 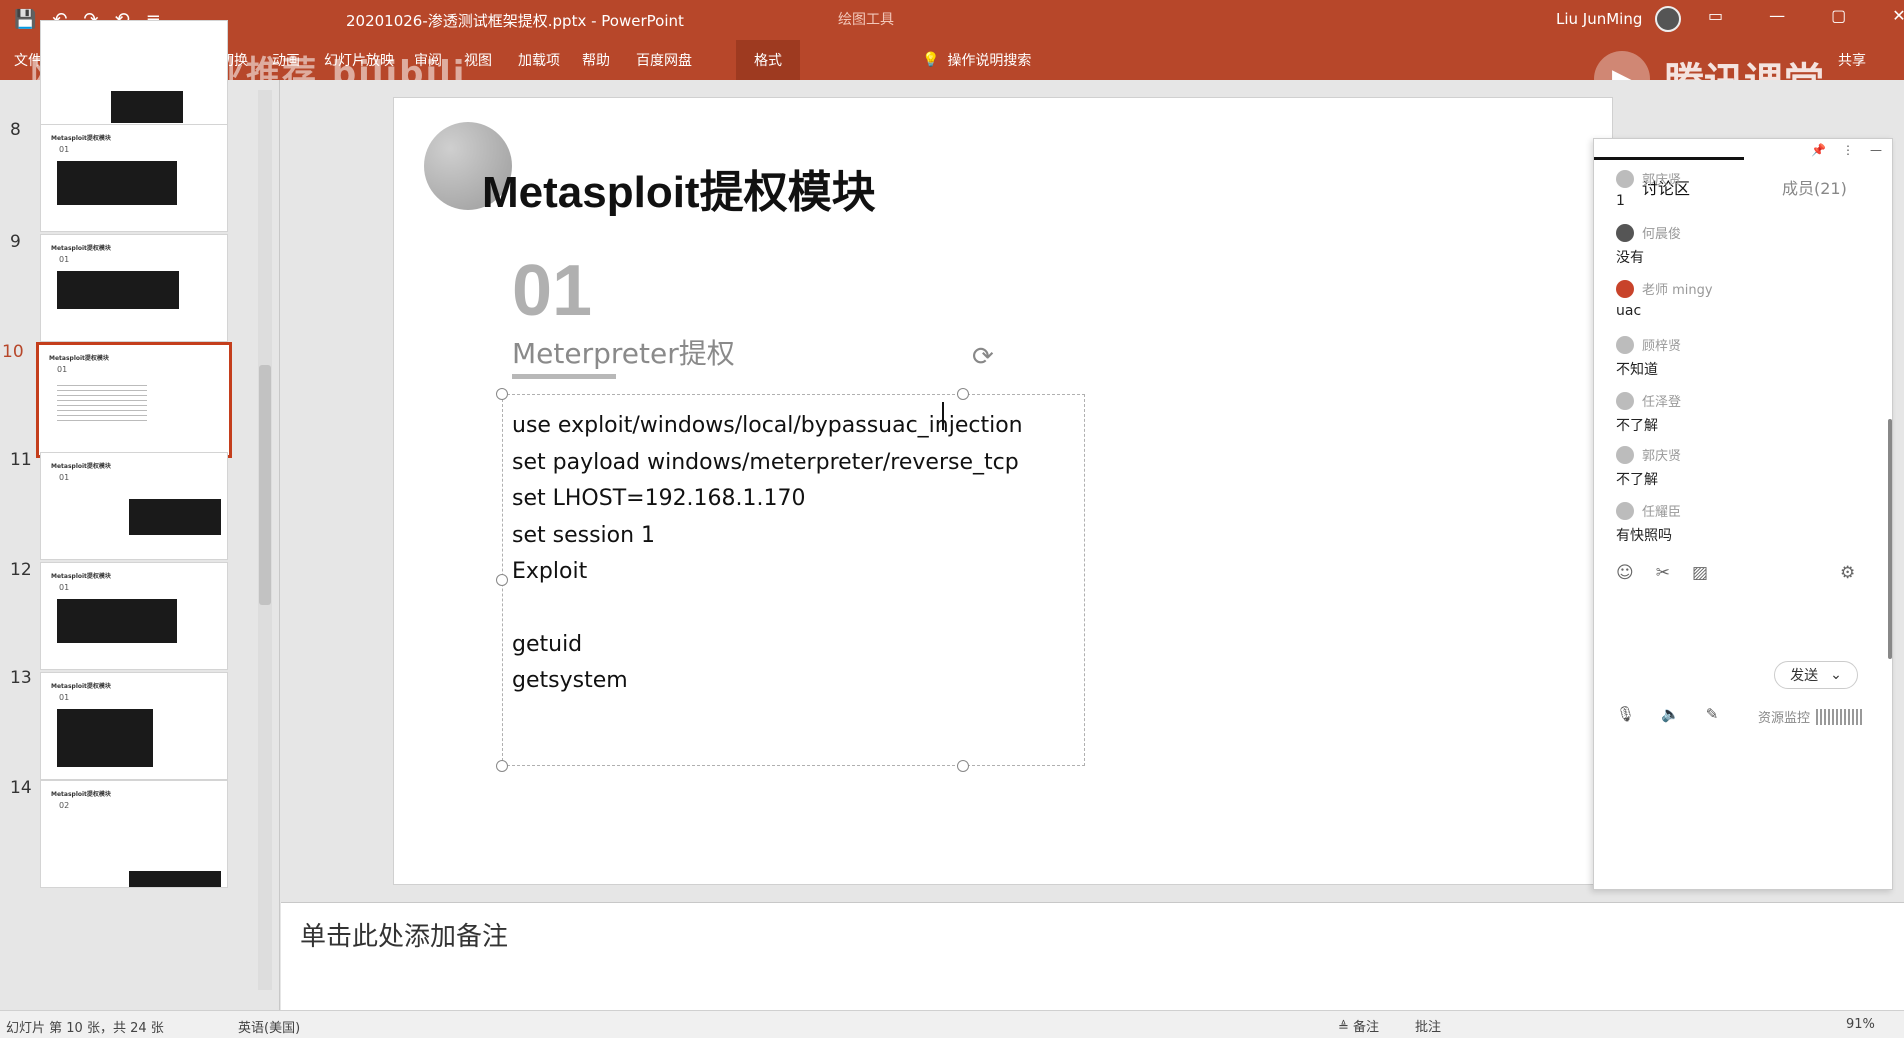 I want to click on message-text: 1, so click(x=1620, y=201).